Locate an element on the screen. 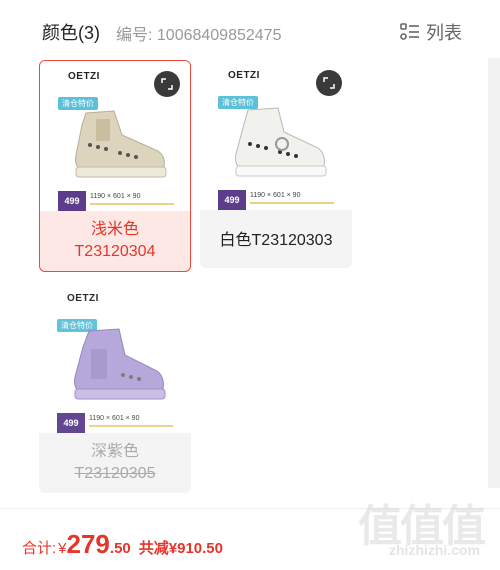  variant-header: 颜色(3) 编号: 10068409852475 列表 is located at coordinates (250, 29).